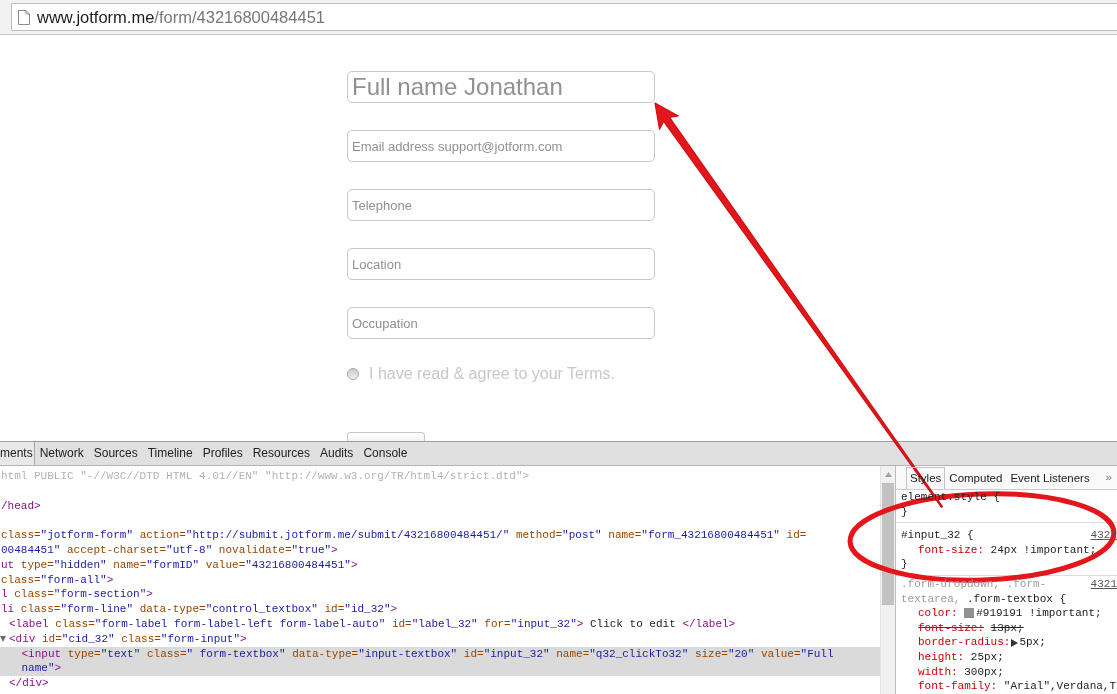 The image size is (1117, 694). What do you see at coordinates (386, 436) in the screenshot?
I see `form-button` at bounding box center [386, 436].